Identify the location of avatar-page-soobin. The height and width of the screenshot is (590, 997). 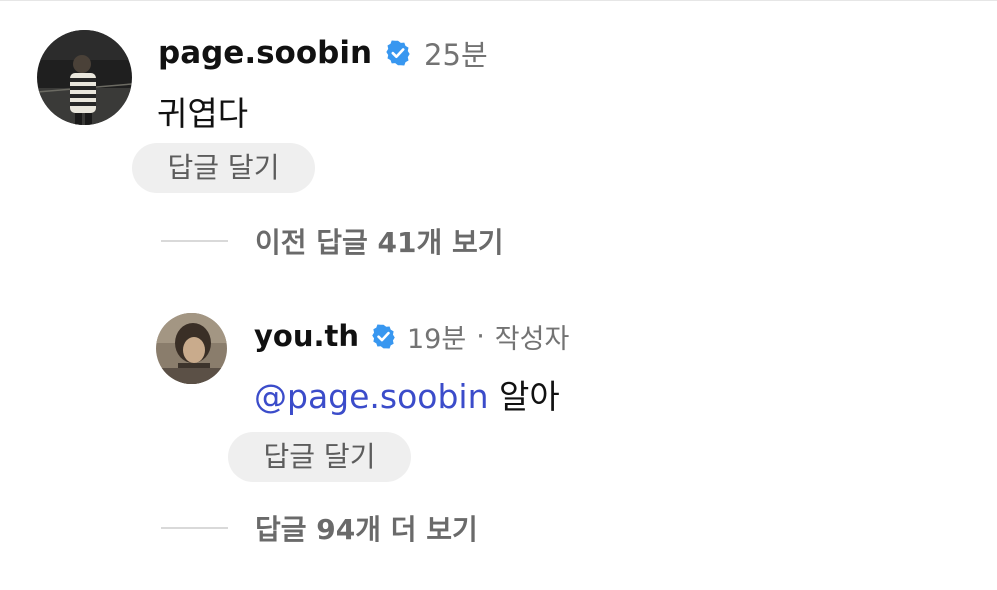
(84, 77).